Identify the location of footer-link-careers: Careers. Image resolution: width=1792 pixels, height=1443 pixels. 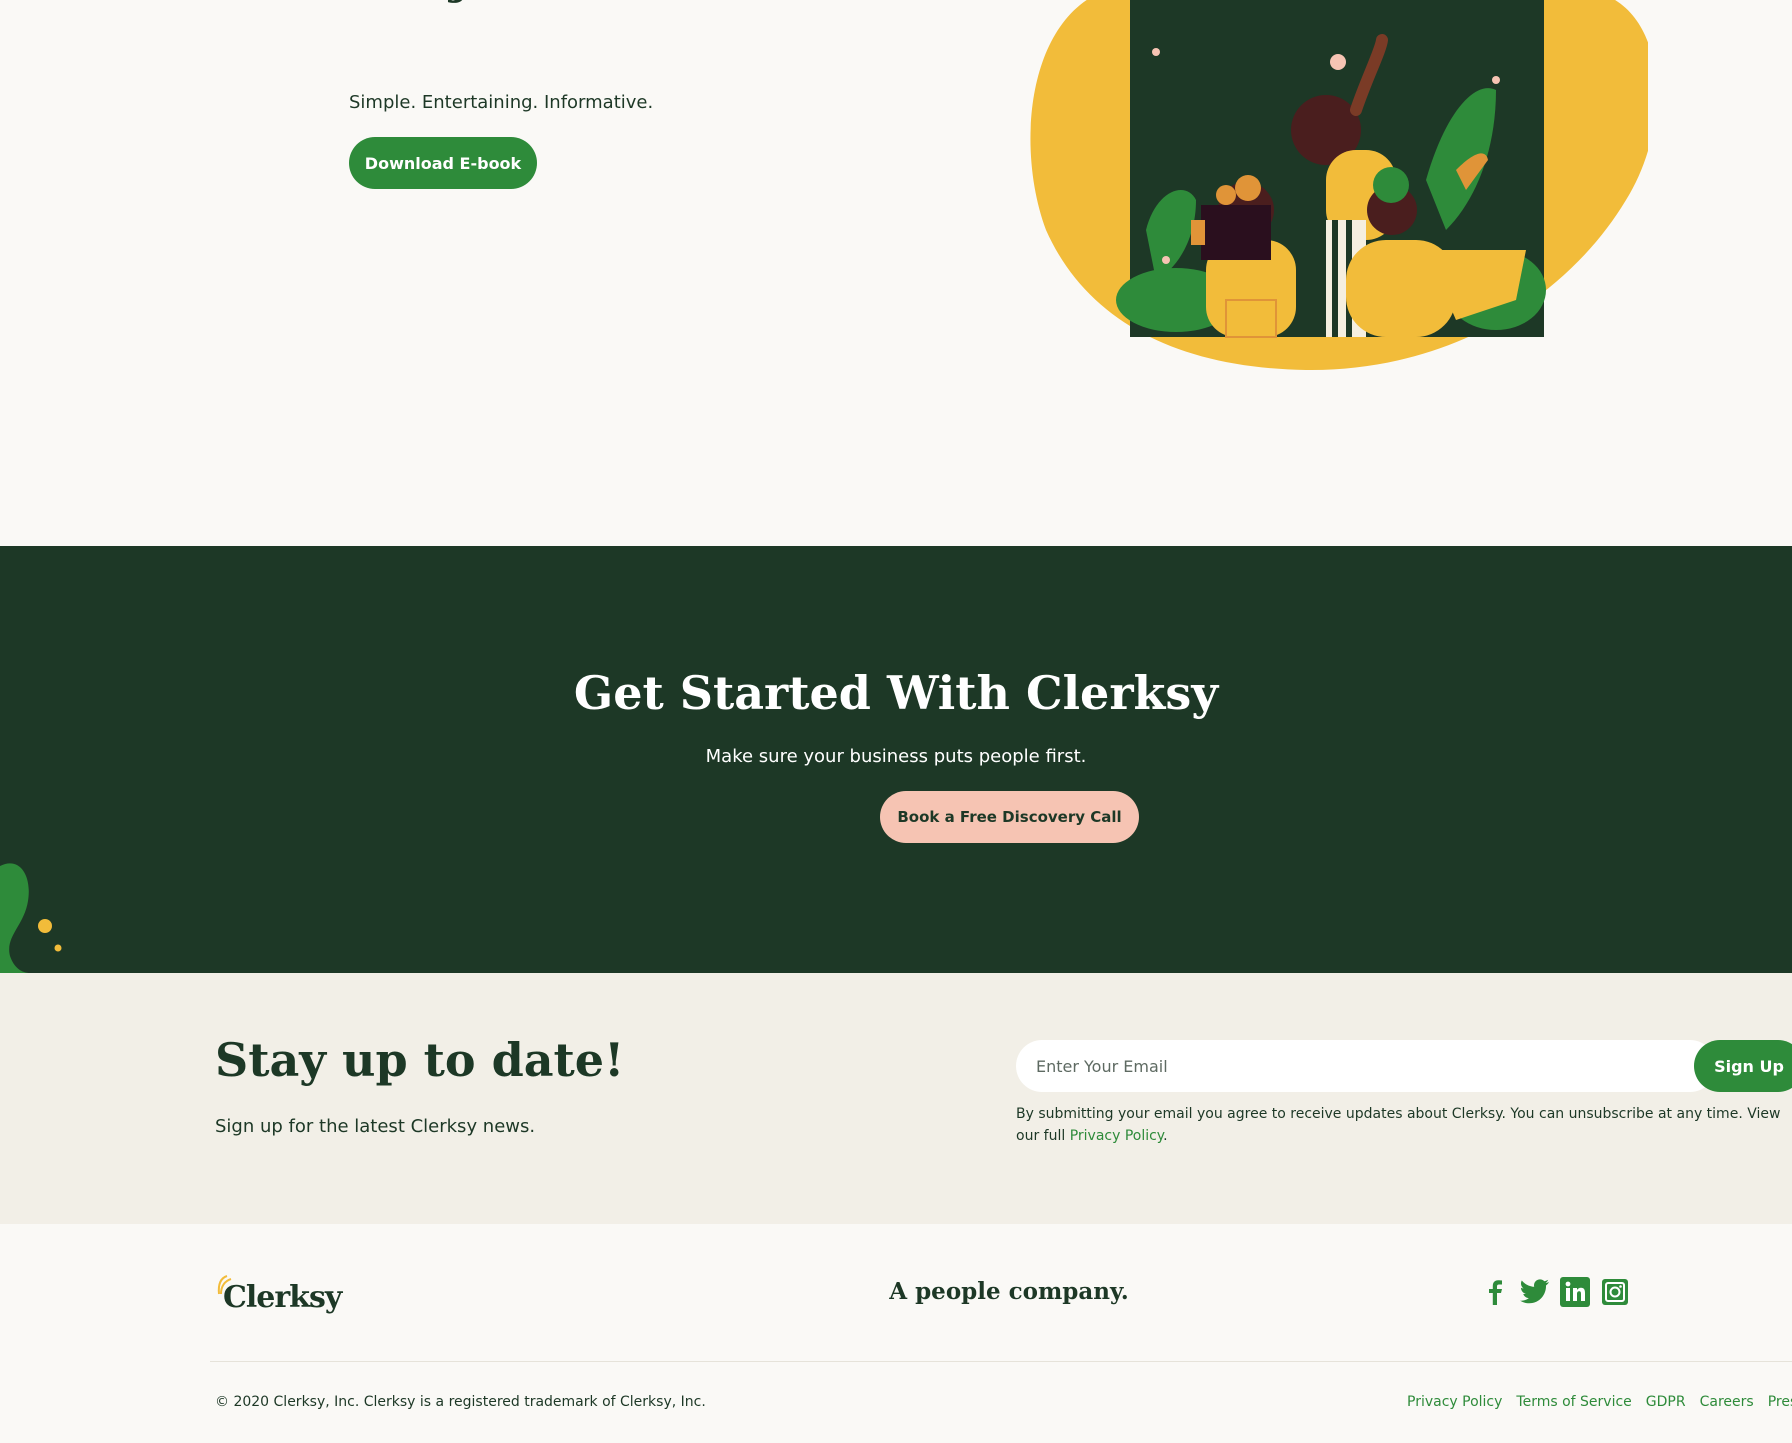
(1727, 1402).